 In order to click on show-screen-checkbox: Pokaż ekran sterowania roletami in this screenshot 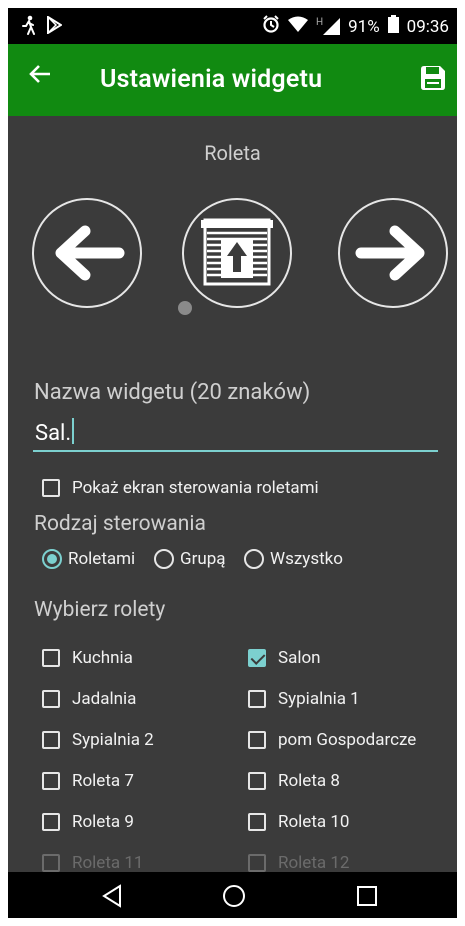, I will do `click(180, 488)`.